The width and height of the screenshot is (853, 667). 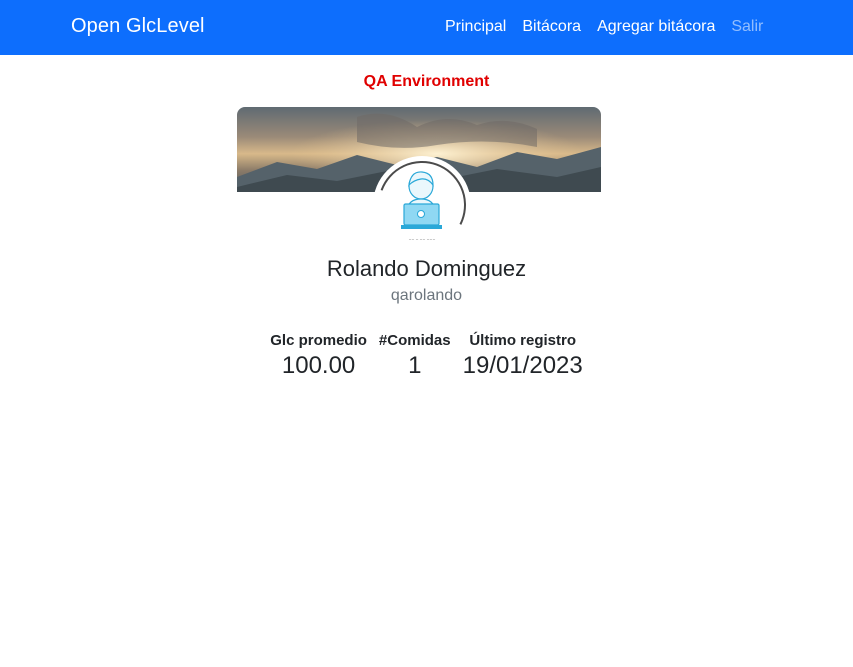 I want to click on user-laptop-icon: ~~ ~ ~~ ~~~, so click(x=422, y=205).